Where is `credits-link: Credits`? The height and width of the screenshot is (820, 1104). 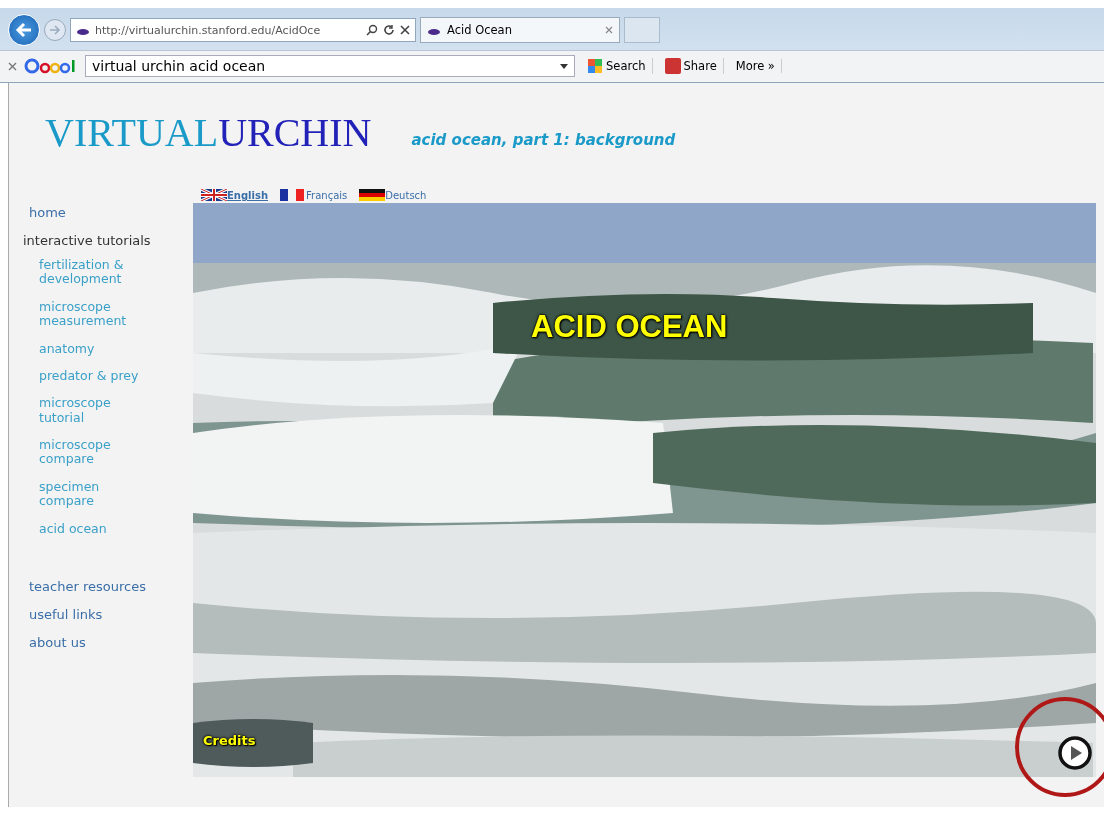 credits-link: Credits is located at coordinates (229, 740).